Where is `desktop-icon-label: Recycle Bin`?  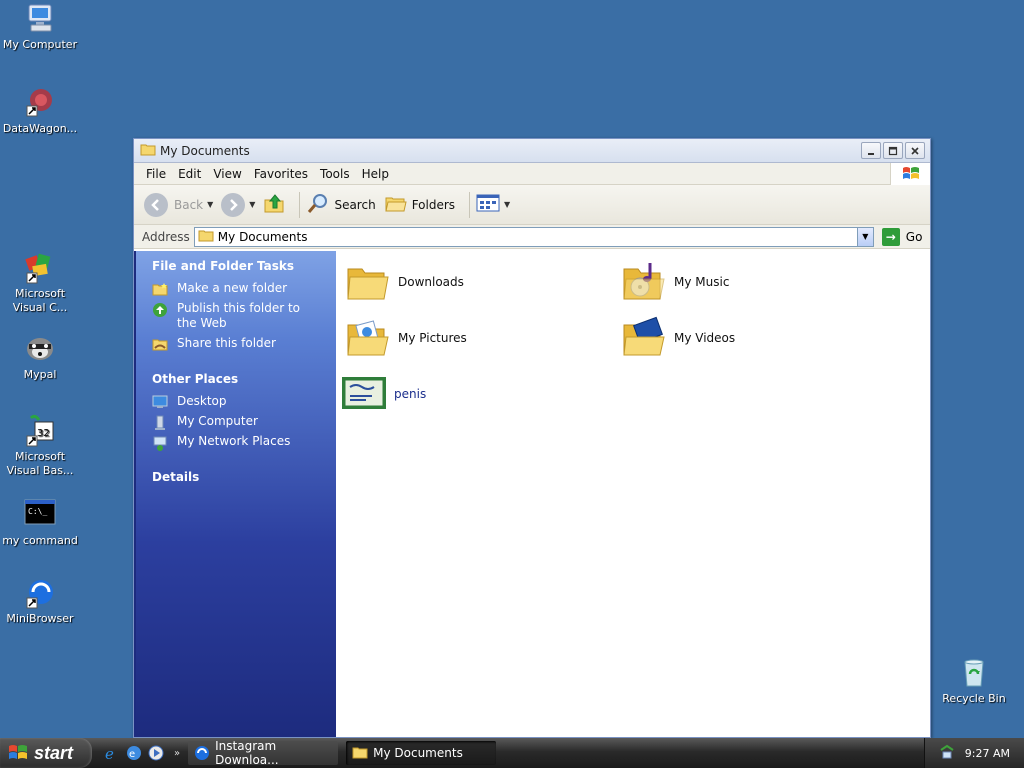
desktop-icon-label: Recycle Bin is located at coordinates (974, 698).